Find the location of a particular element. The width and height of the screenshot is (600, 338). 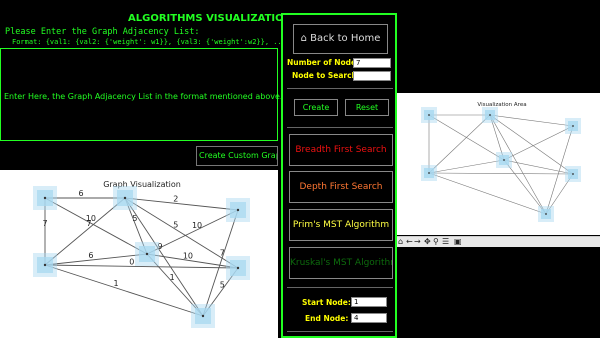

node-to-search-input is located at coordinates (372, 76).